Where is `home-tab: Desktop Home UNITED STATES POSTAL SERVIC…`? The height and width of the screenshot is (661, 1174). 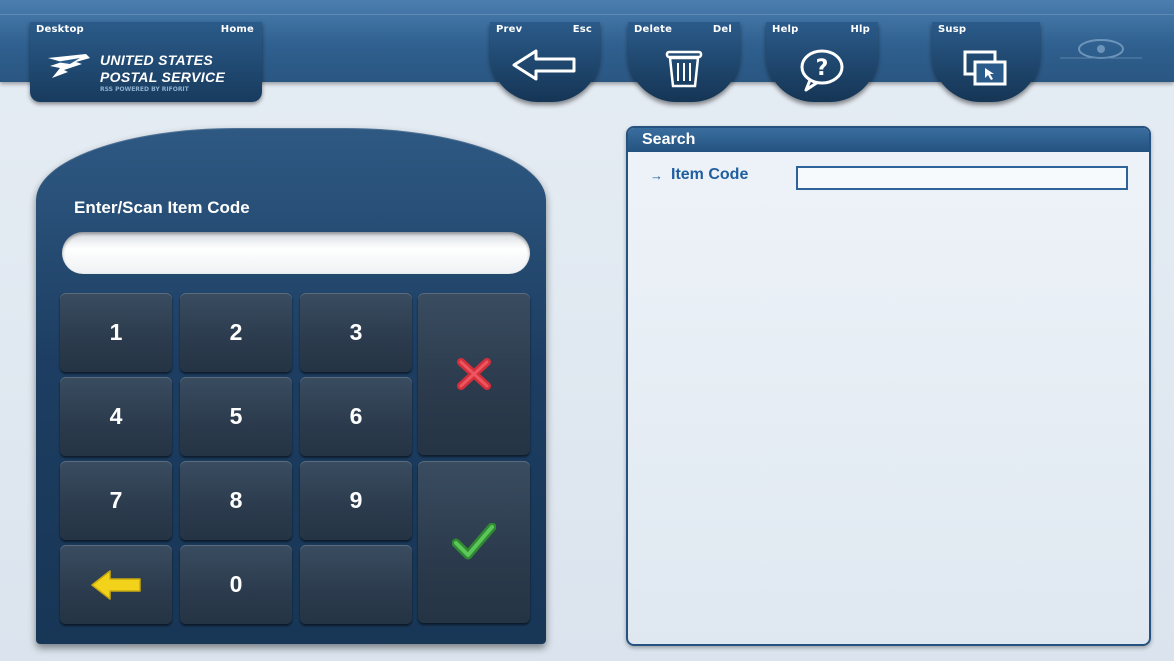 home-tab: Desktop Home UNITED STATES POSTAL SERVIC… is located at coordinates (146, 62).